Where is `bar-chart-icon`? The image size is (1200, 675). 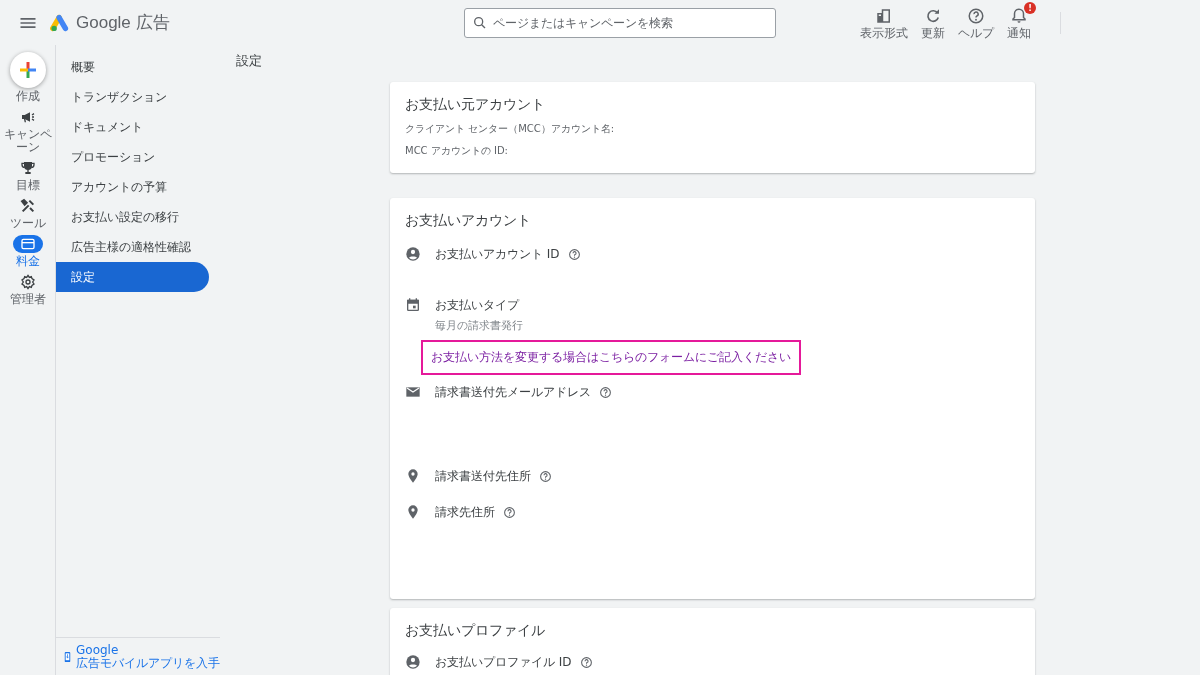 bar-chart-icon is located at coordinates (884, 16).